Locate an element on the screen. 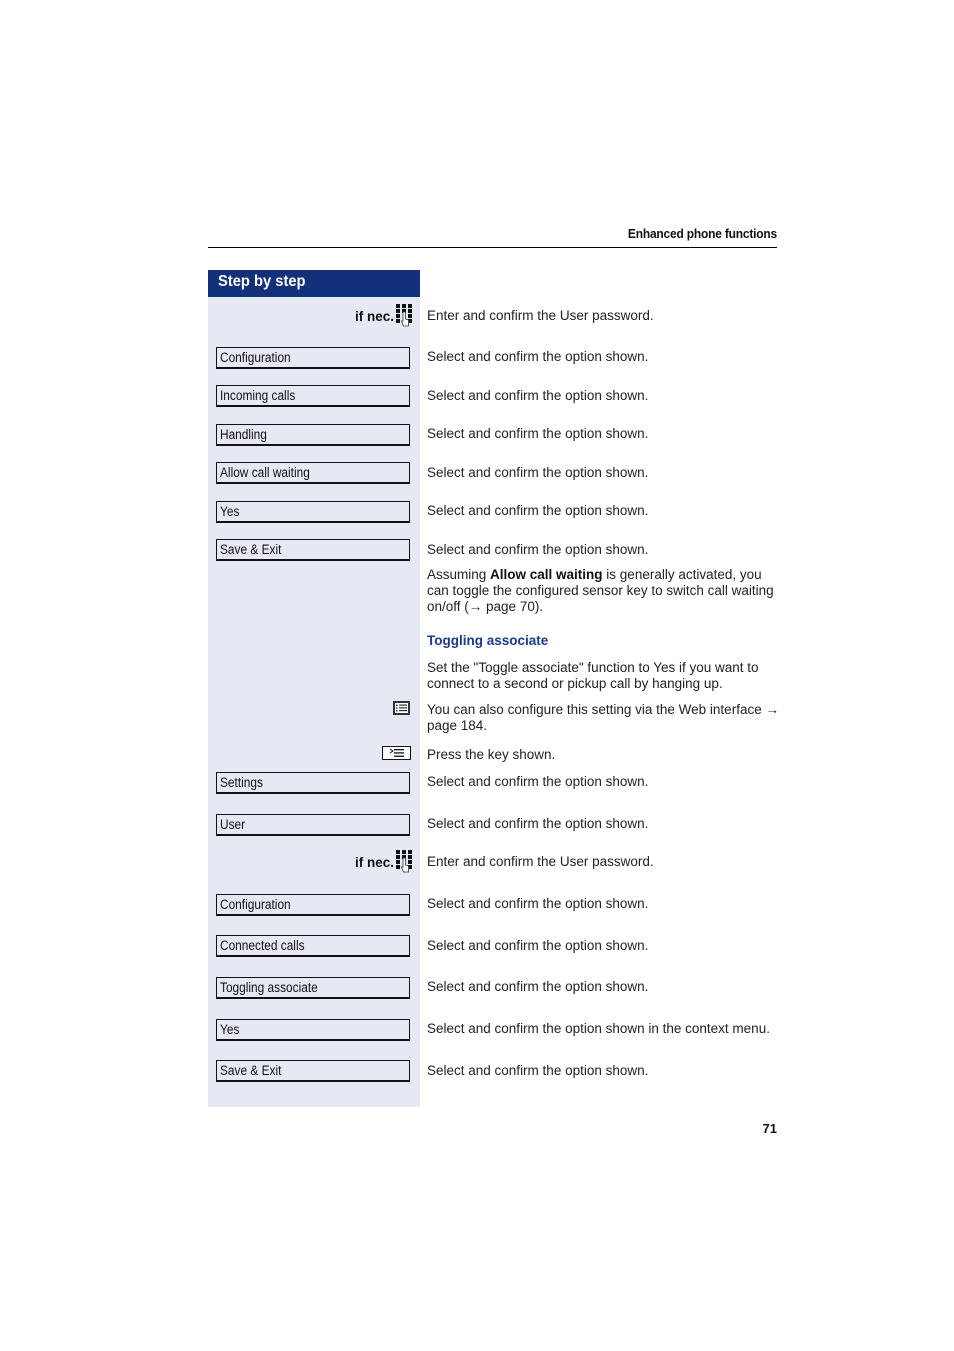 The image size is (954, 1351). header-divider is located at coordinates (492, 247).